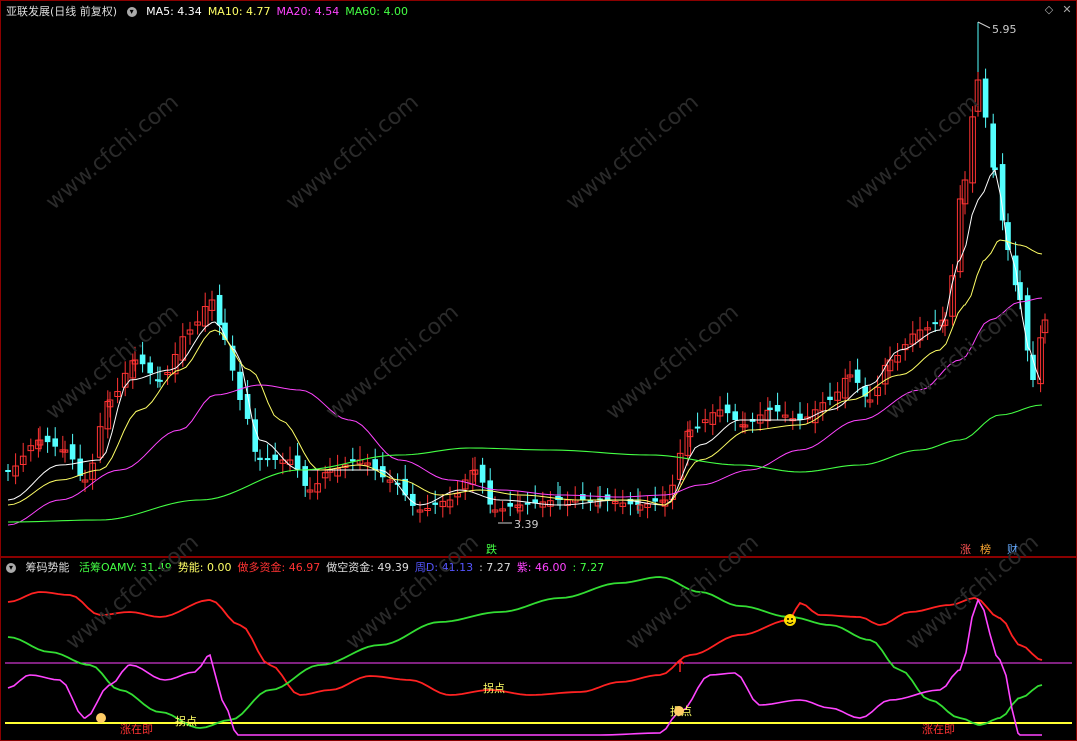  What do you see at coordinates (985, 549) in the screenshot?
I see `tag-bang: 榜` at bounding box center [985, 549].